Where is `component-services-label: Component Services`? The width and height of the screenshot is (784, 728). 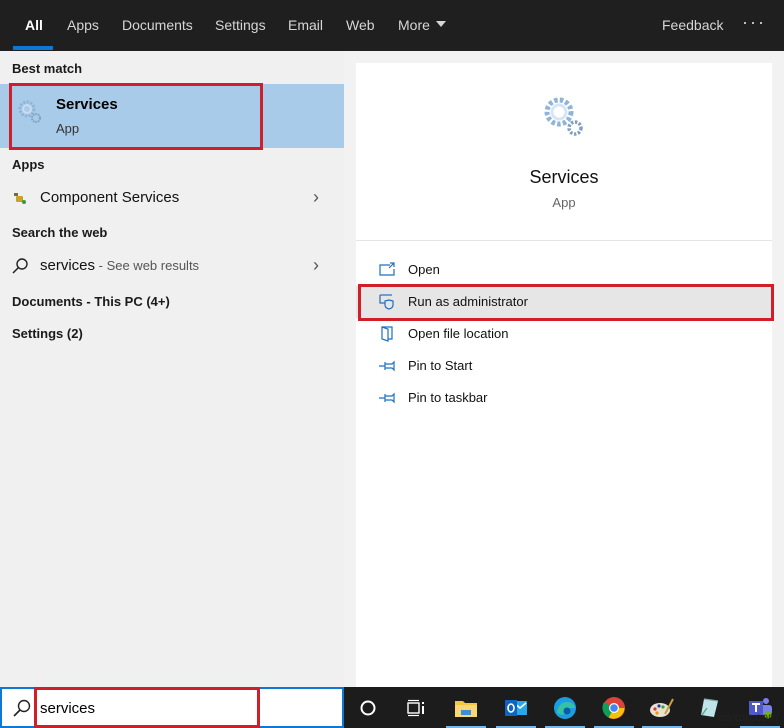
component-services-label: Component Services is located at coordinates (110, 197).